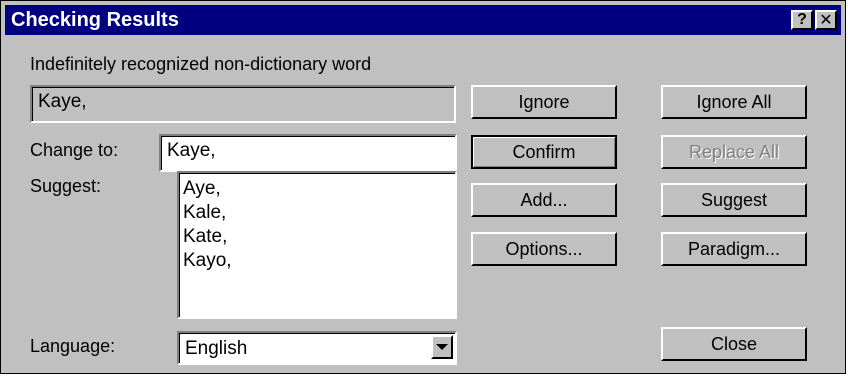 The image size is (848, 376). I want to click on unrecognized-word: Kaye,, so click(62, 101).